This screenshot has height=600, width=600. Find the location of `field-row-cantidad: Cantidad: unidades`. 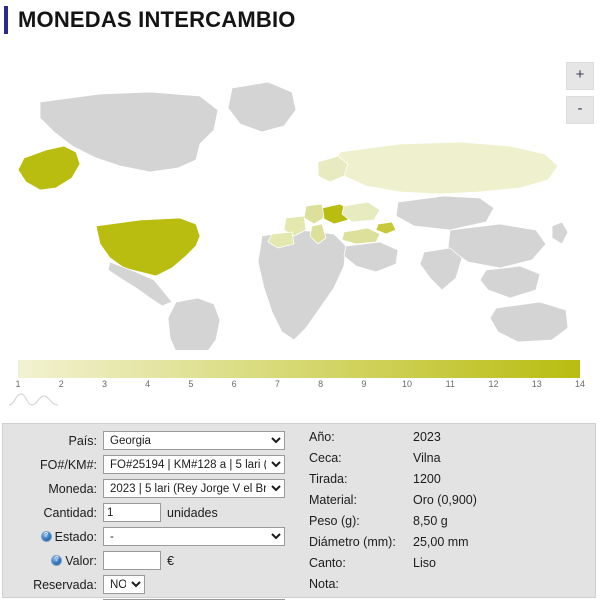

field-row-cantidad: Cantidad: unidades is located at coordinates (151, 512).